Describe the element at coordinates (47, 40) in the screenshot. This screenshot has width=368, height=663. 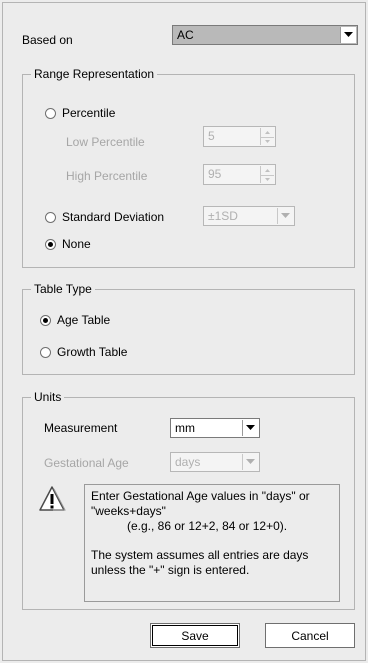
I see `based-on-label: Based on` at that location.